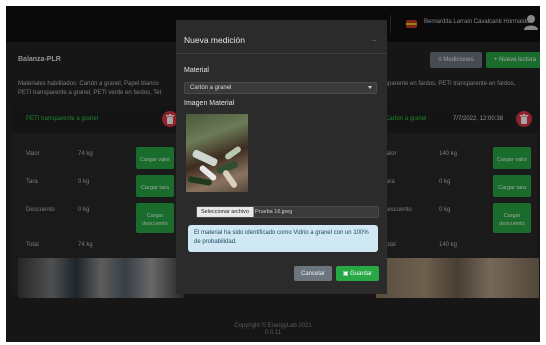 The height and width of the screenshot is (345, 546). What do you see at coordinates (374, 38) in the screenshot?
I see `close-icon: ..` at bounding box center [374, 38].